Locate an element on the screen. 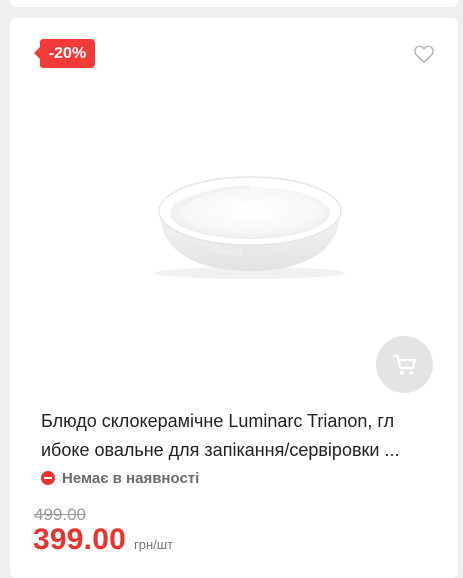 The height and width of the screenshot is (578, 463). old-price: 499.00 is located at coordinates (60, 514).